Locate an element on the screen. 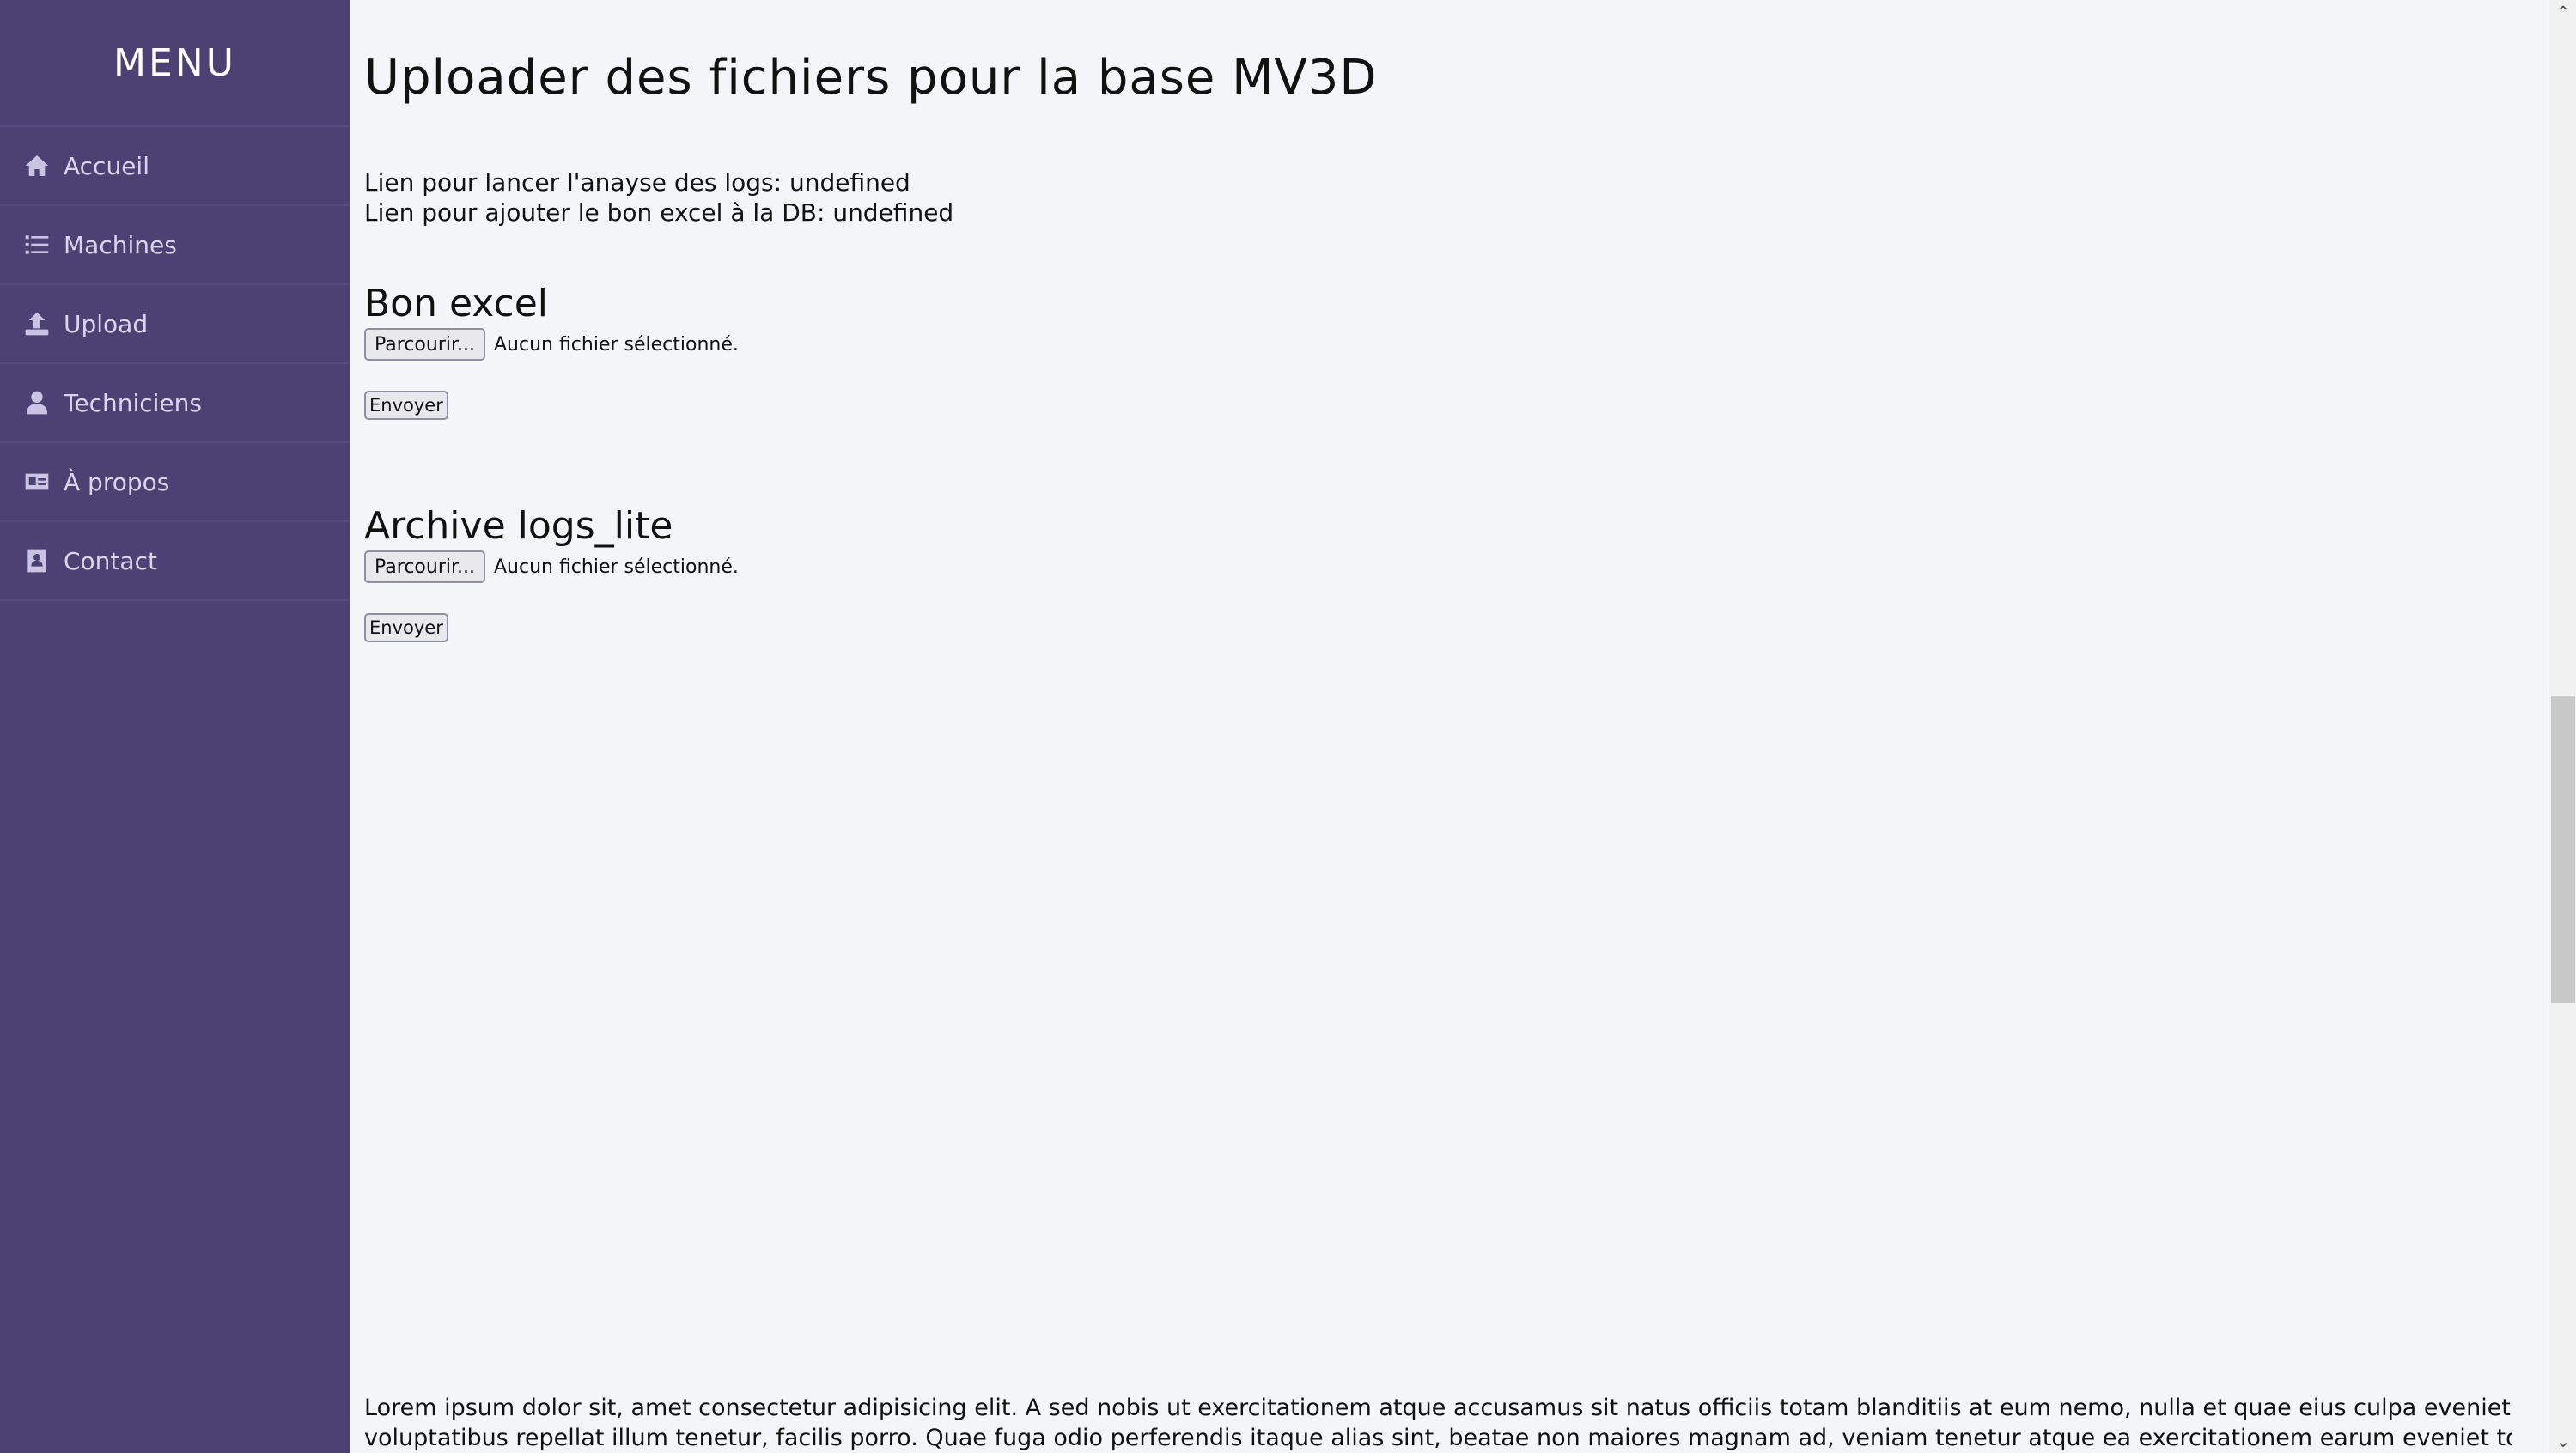 The image size is (2576, 1453). scroll-down-icon: ⌄ is located at coordinates (2562, 1441).